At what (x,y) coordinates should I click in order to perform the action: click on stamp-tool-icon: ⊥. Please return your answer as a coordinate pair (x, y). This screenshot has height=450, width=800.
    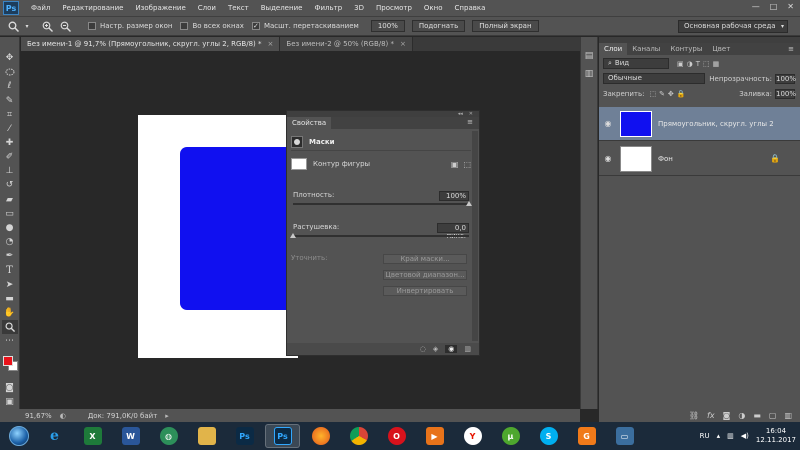
    Looking at the image, I should click on (10, 171).